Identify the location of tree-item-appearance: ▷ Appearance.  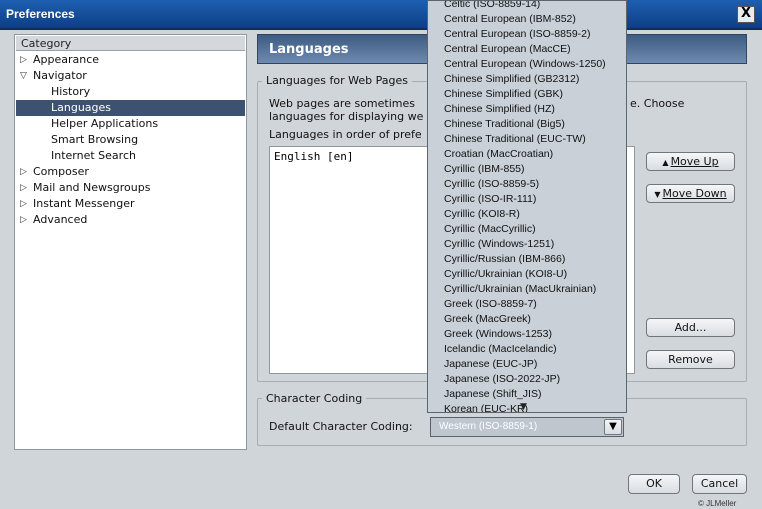
(130, 60).